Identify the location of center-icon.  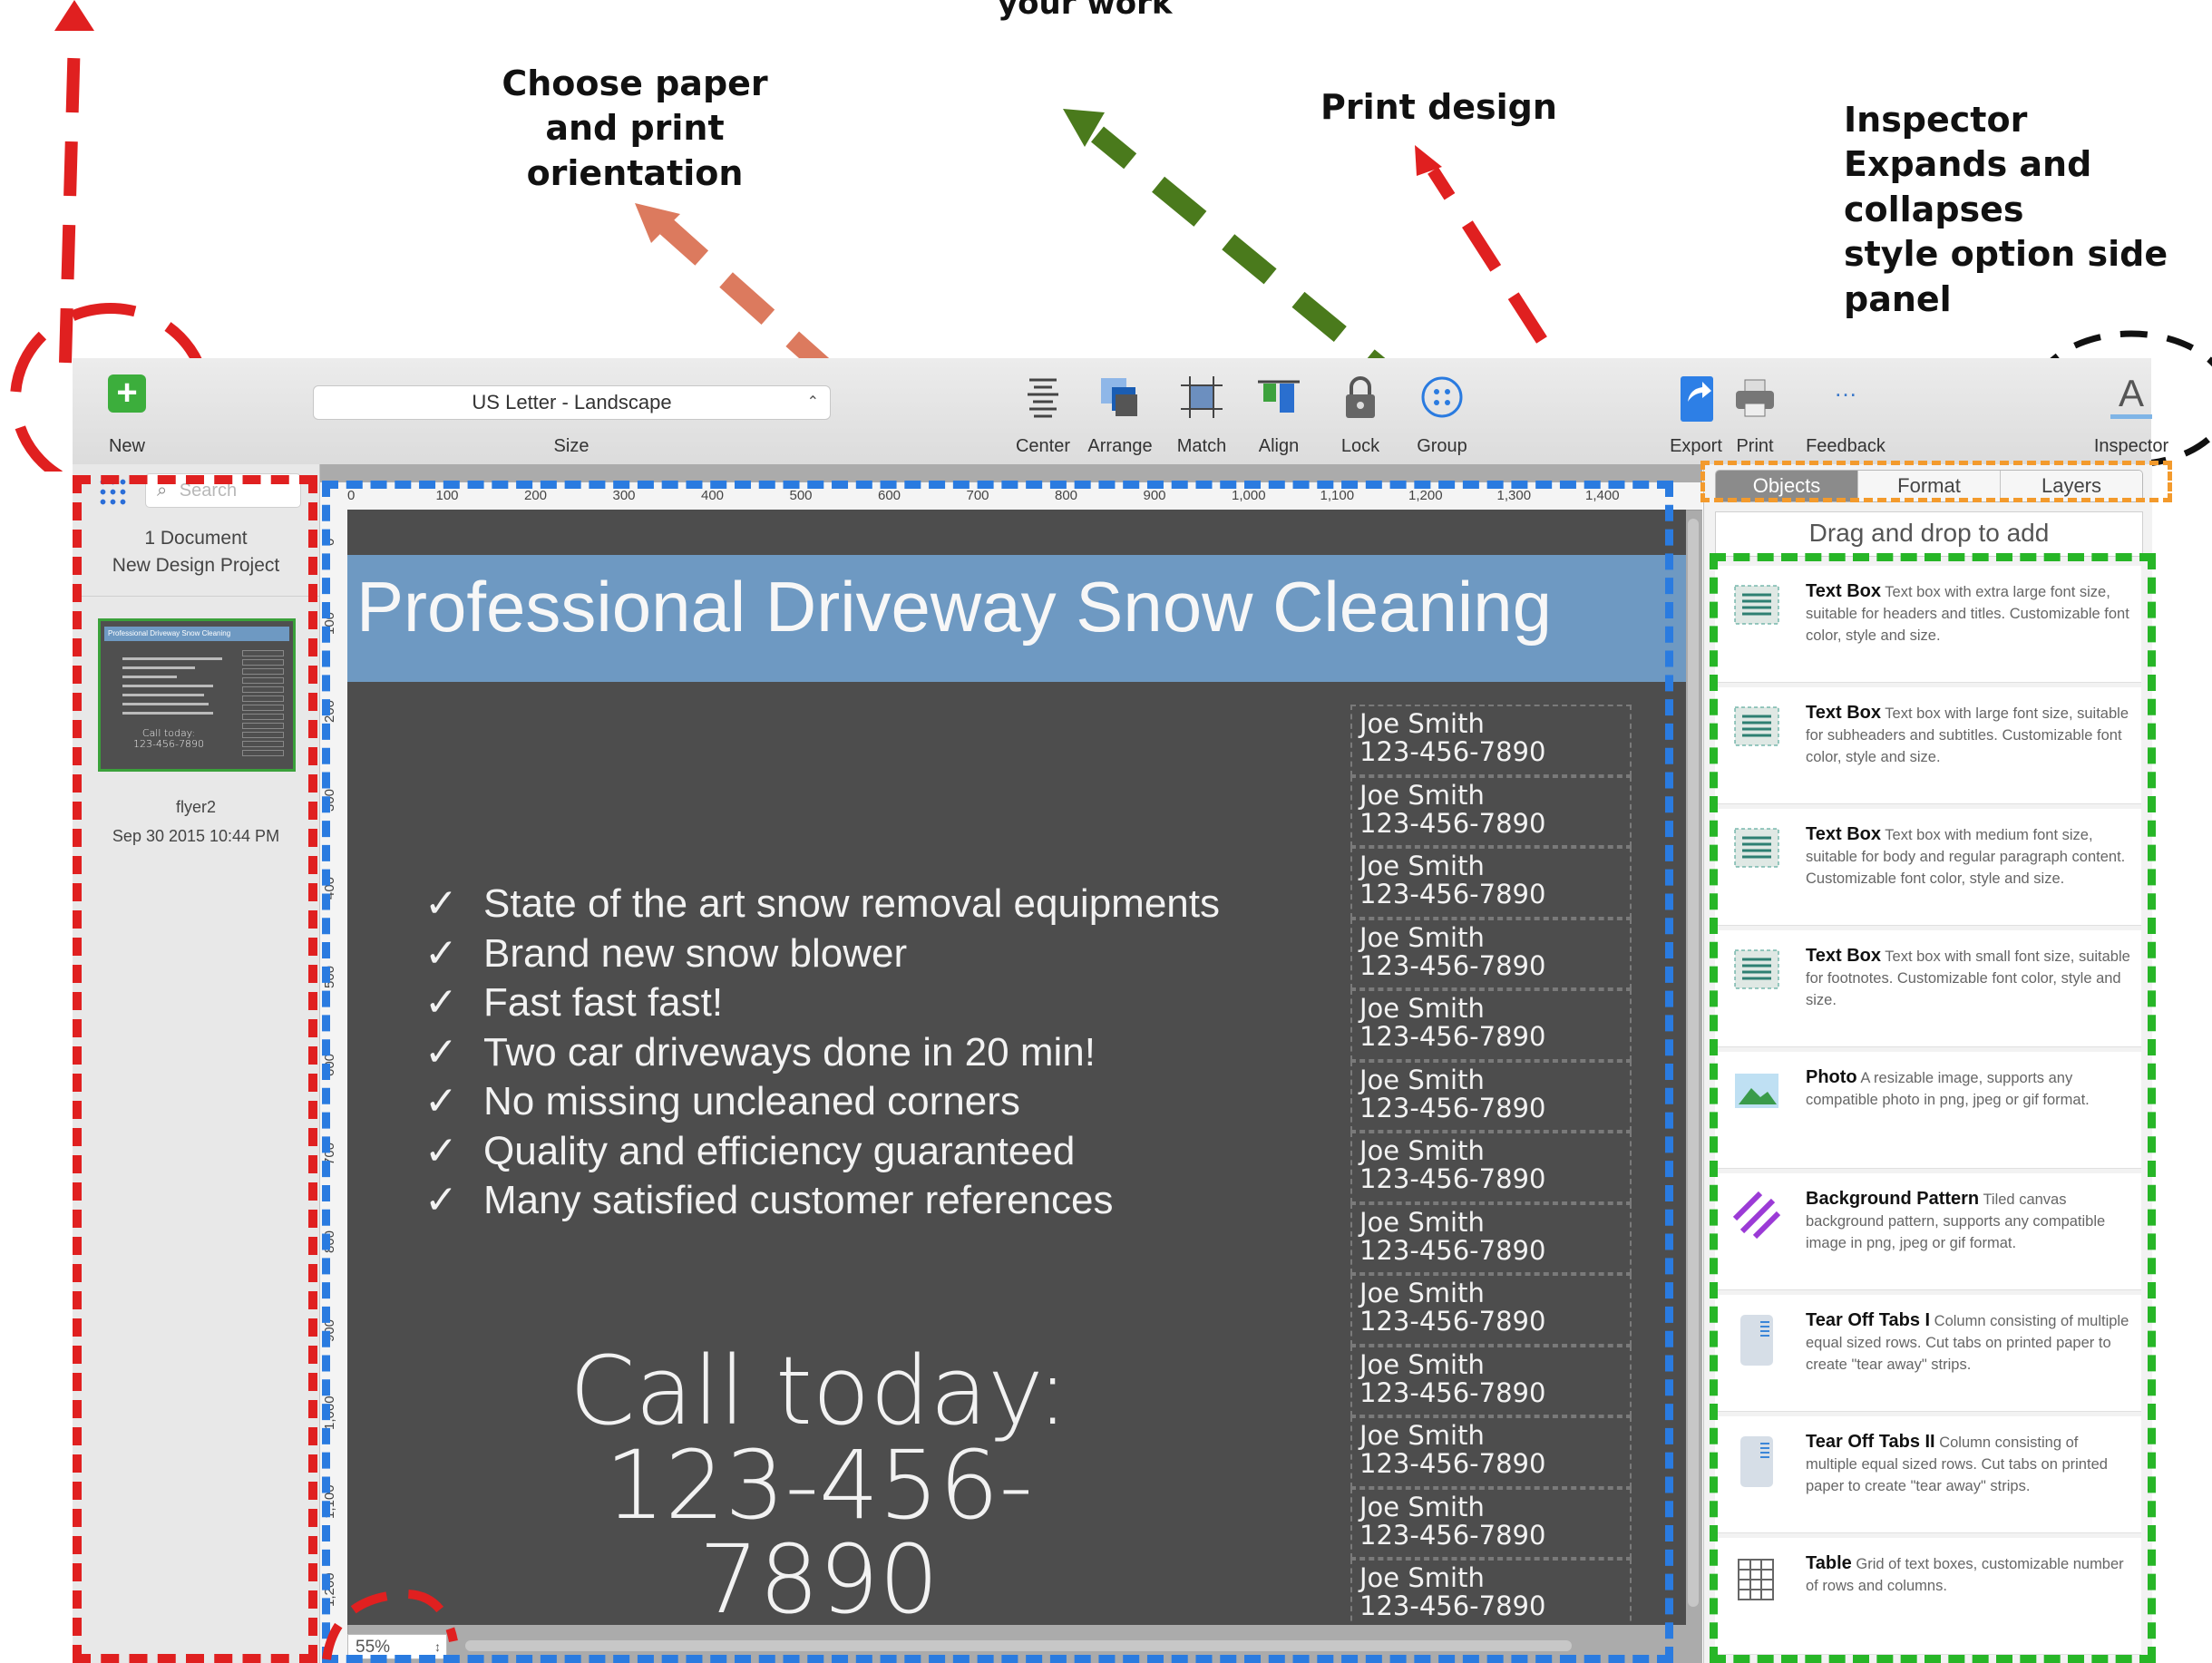
(1043, 398).